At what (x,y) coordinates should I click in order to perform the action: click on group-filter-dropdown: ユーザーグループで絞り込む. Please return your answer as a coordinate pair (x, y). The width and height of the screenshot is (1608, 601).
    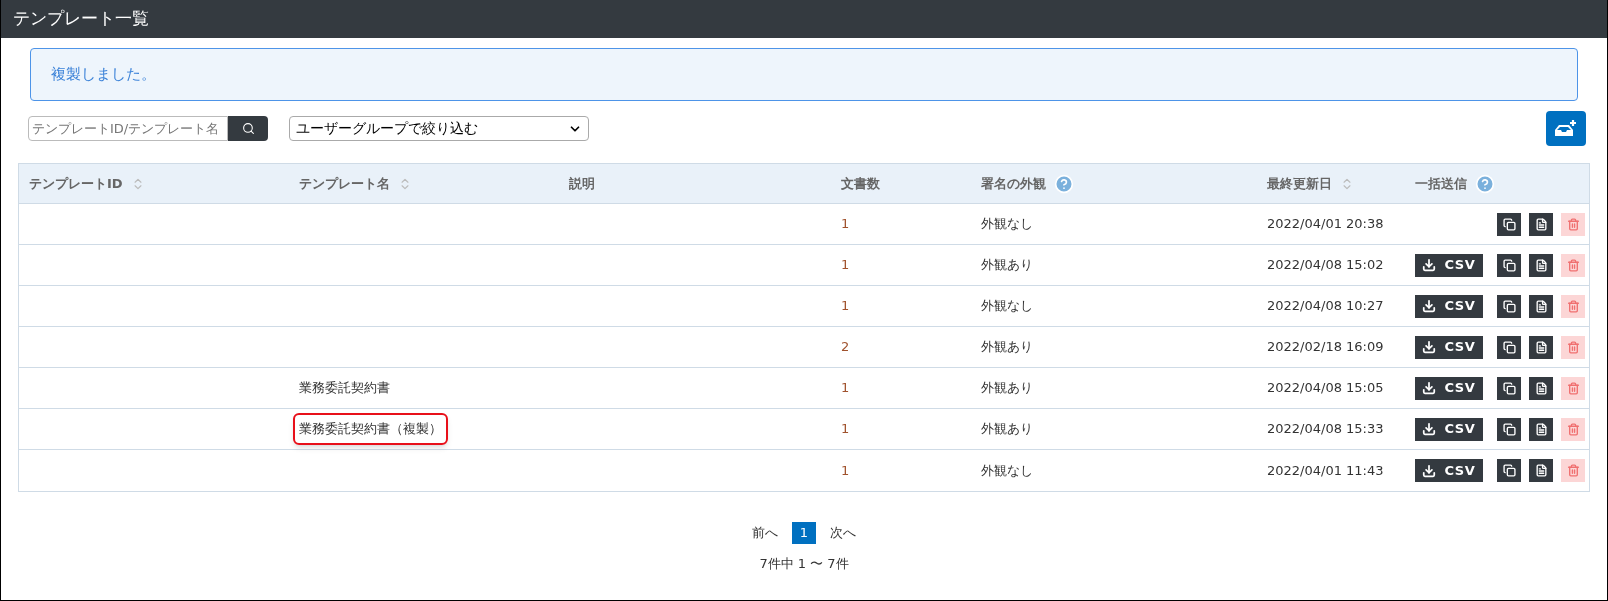
    Looking at the image, I should click on (439, 128).